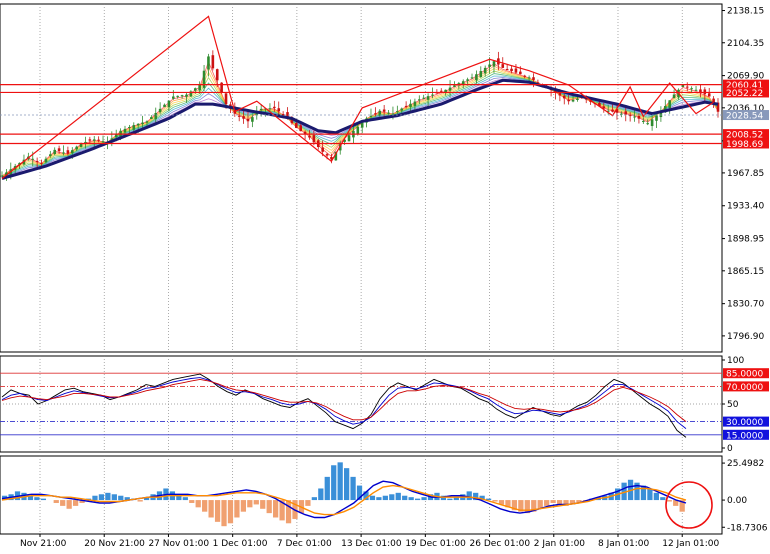 This screenshot has width=770, height=554. What do you see at coordinates (745, 464) in the screenshot?
I see `macd-tick-label: 25.4982` at bounding box center [745, 464].